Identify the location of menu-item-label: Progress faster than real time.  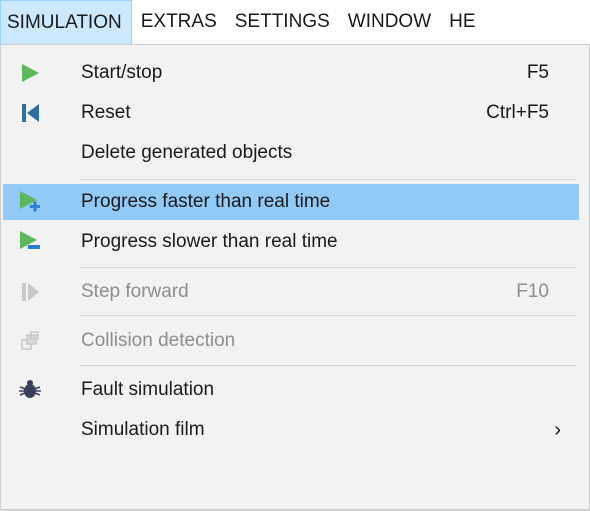
(206, 201).